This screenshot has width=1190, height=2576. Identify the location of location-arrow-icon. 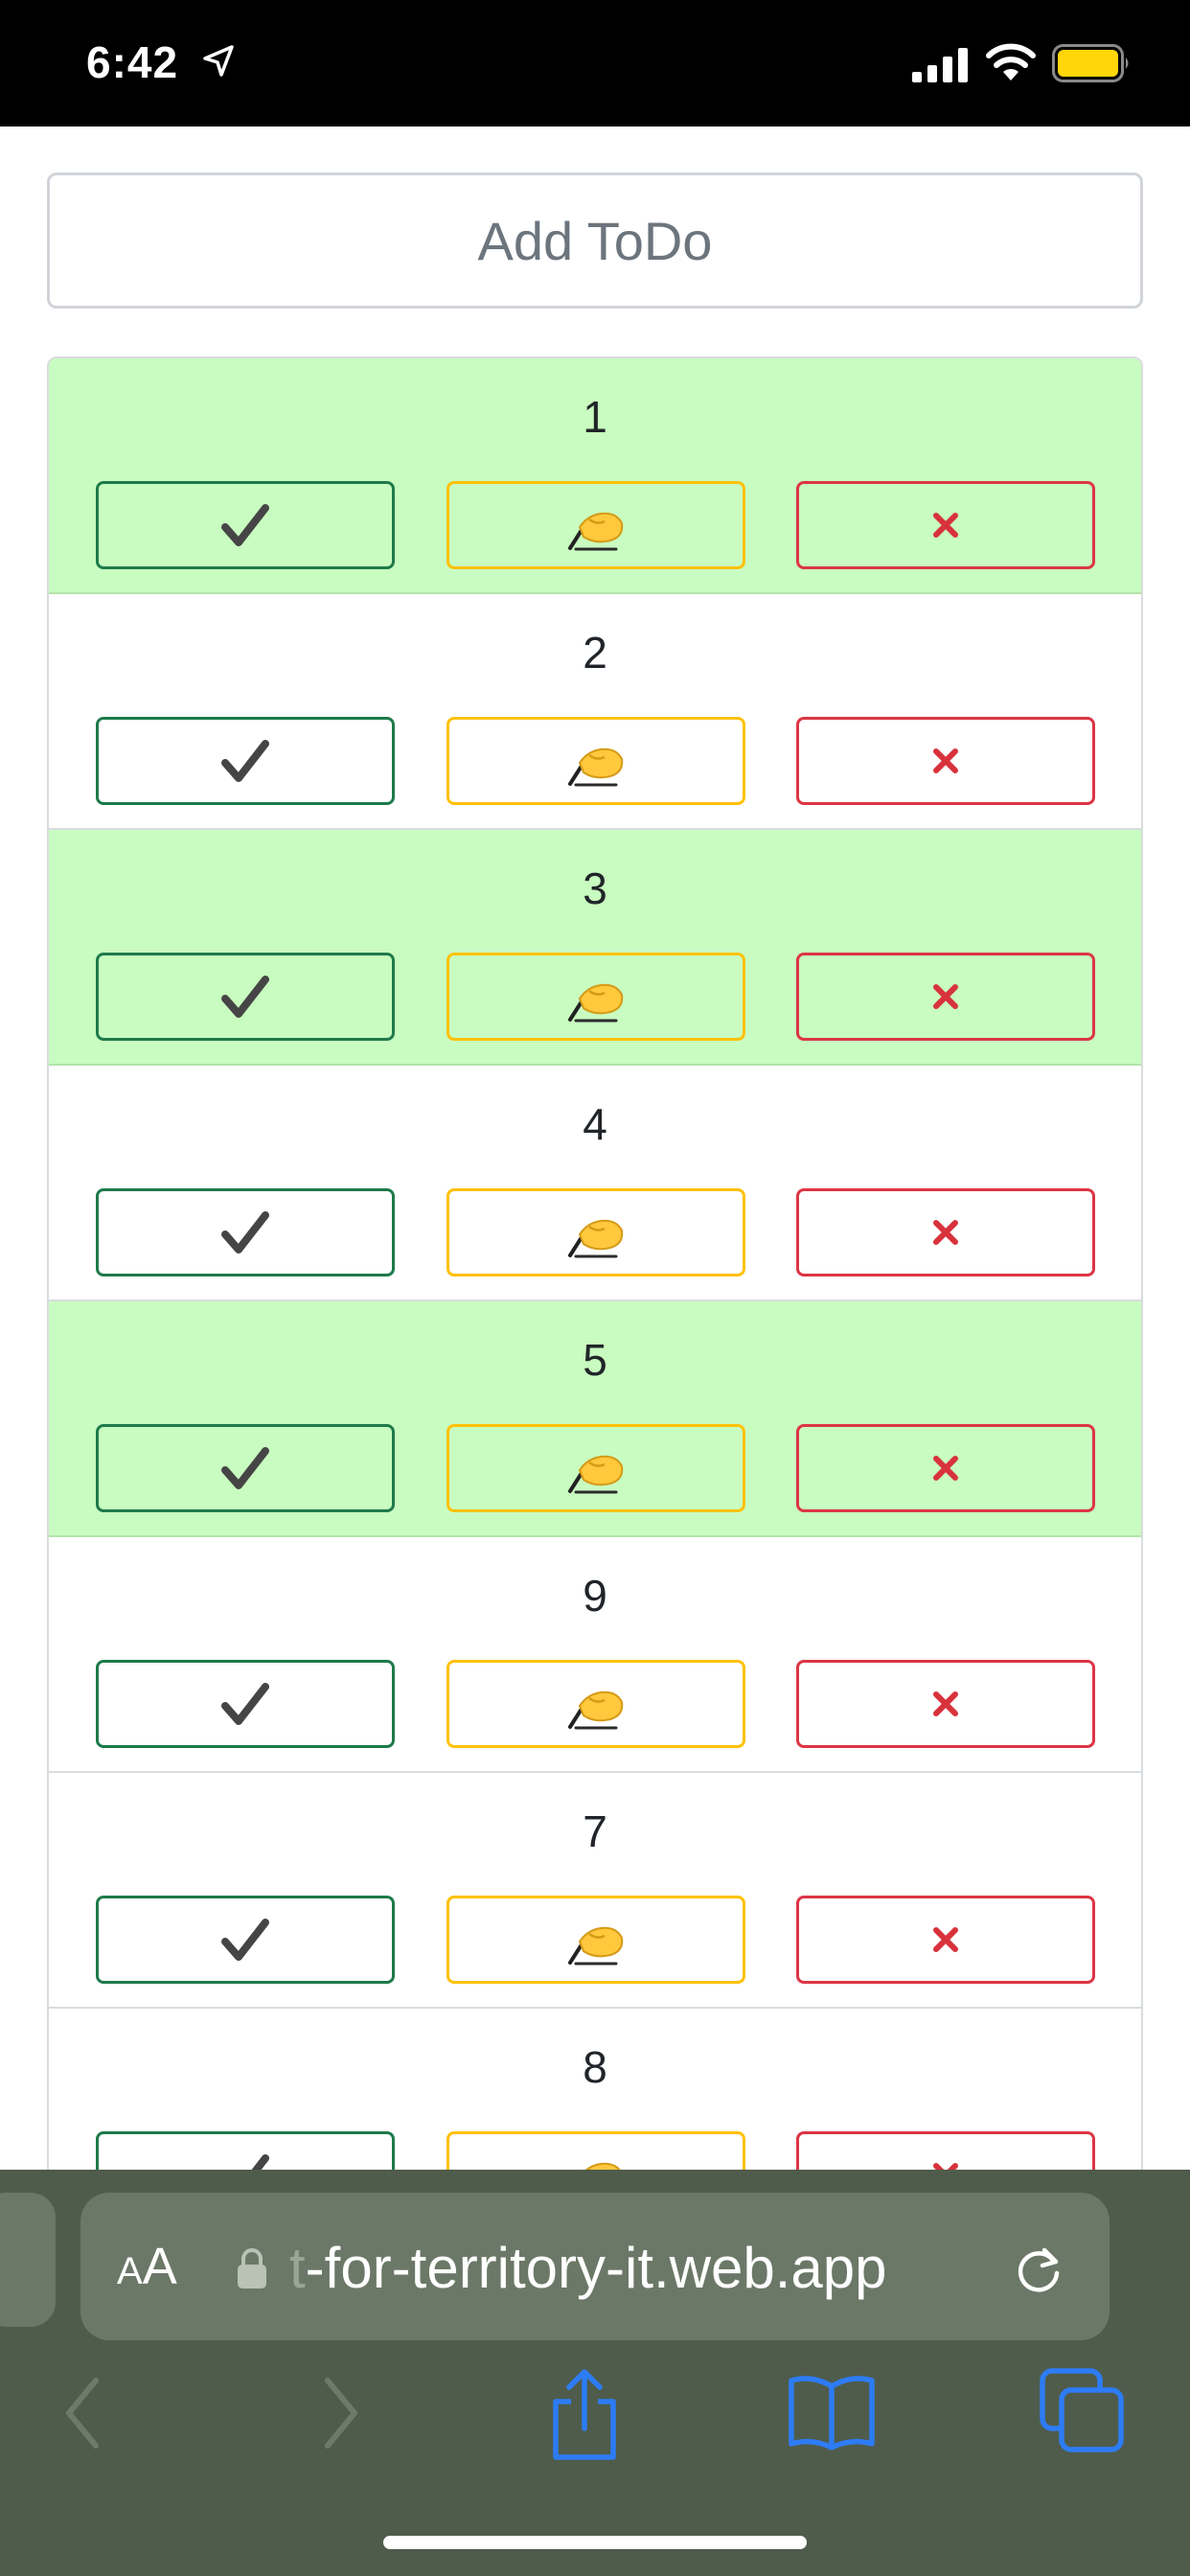
(218, 61).